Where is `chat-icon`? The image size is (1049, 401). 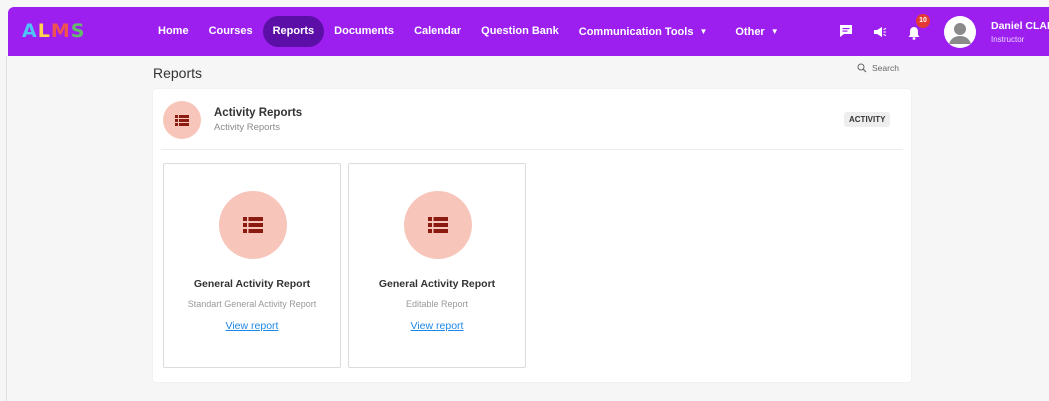 chat-icon is located at coordinates (849, 31).